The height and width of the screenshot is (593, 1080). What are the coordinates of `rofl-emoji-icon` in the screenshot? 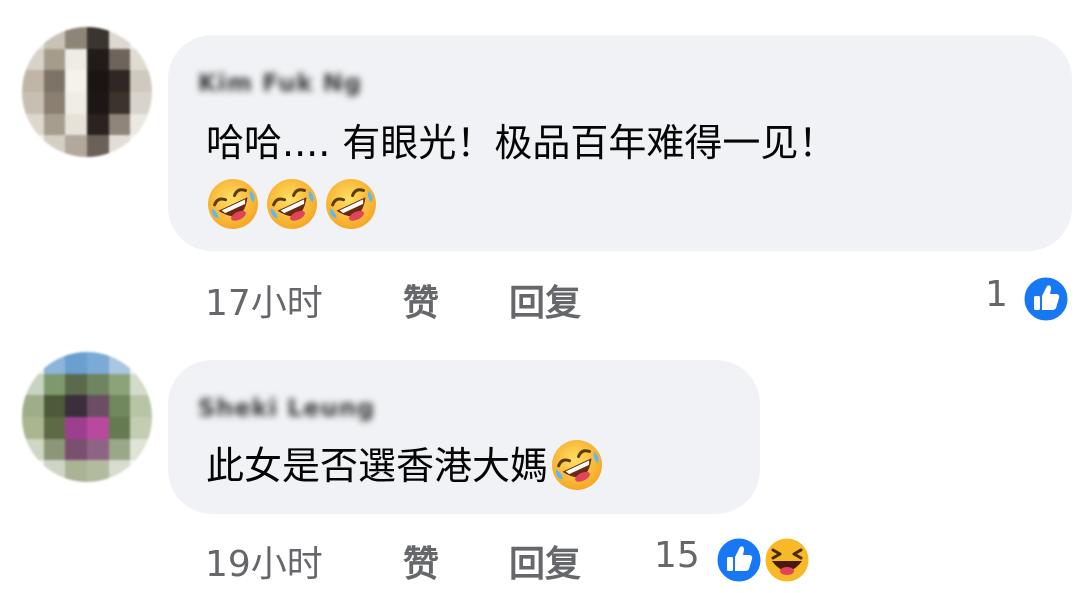 It's located at (577, 465).